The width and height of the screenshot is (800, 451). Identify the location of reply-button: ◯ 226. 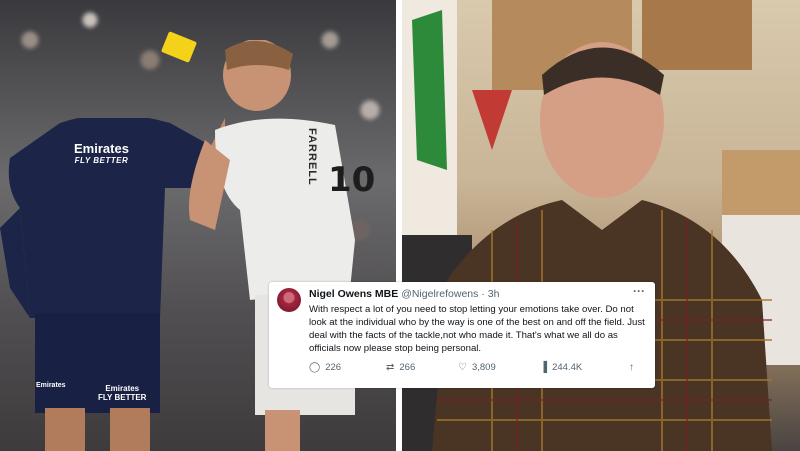
(325, 367).